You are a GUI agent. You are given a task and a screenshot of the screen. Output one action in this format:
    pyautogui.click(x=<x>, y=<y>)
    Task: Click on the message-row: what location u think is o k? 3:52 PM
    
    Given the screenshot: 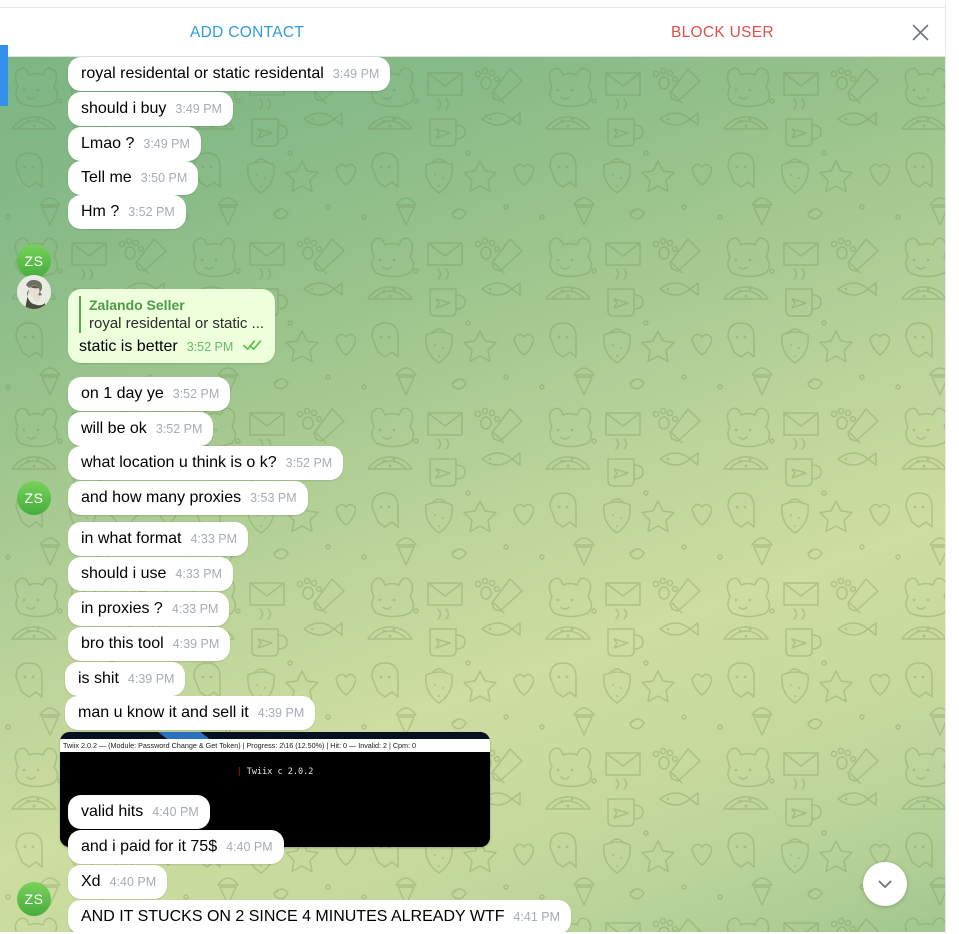 What is the action you would take?
    pyautogui.click(x=206, y=463)
    